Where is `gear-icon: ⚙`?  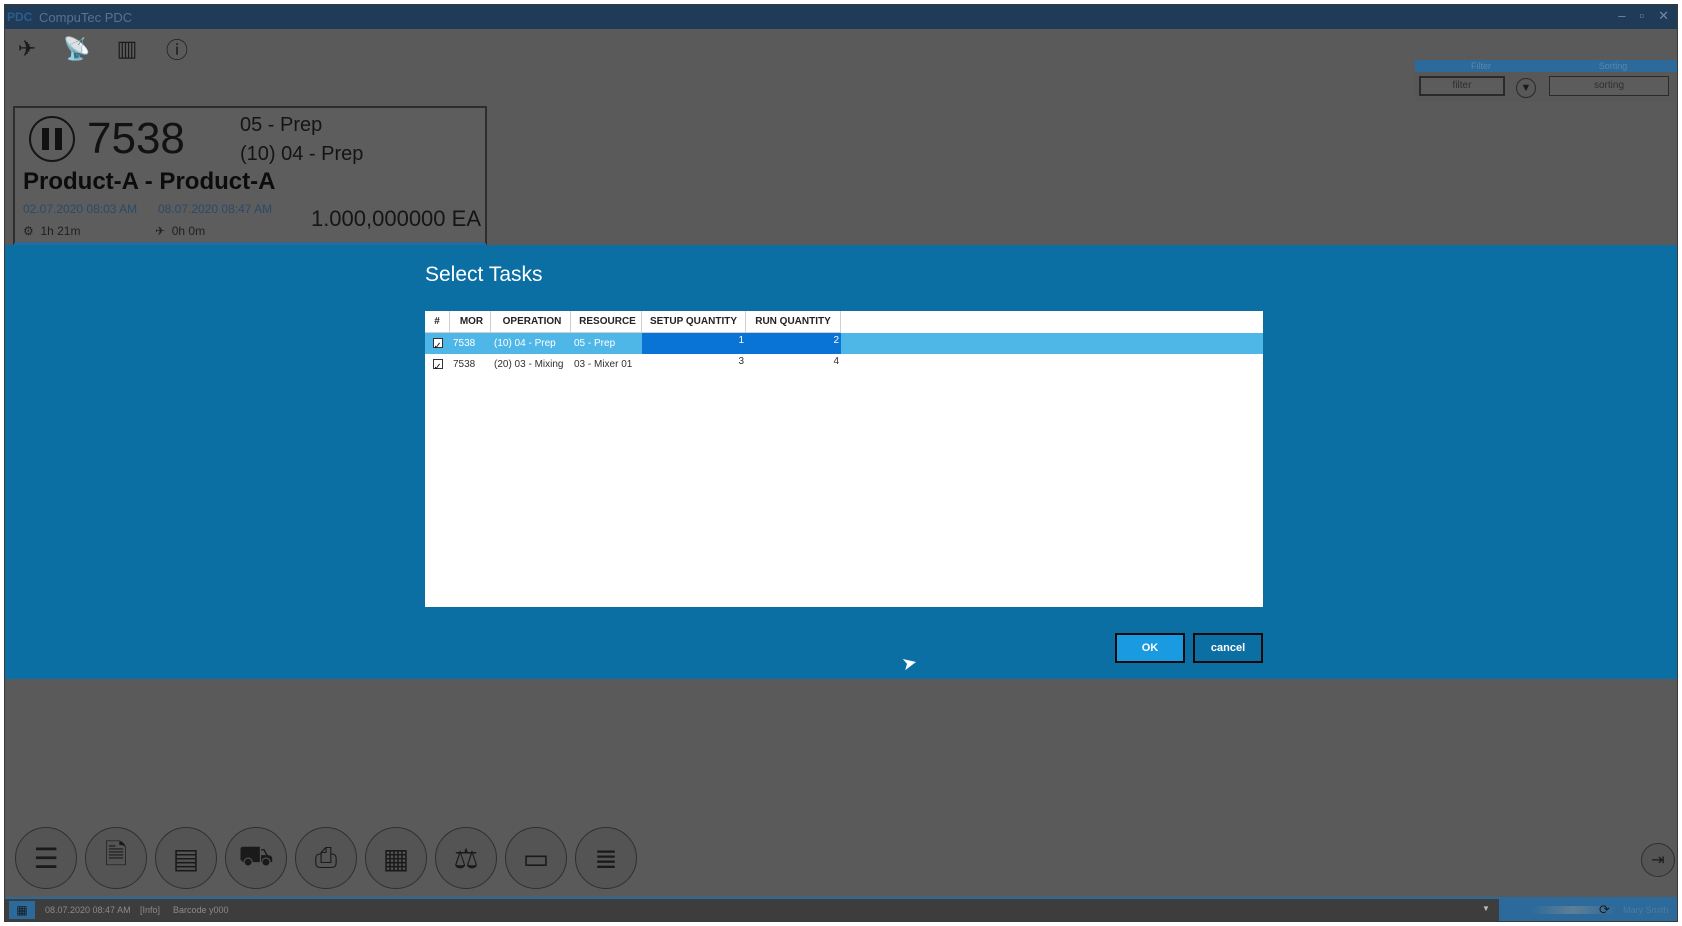 gear-icon: ⚙ is located at coordinates (28, 231).